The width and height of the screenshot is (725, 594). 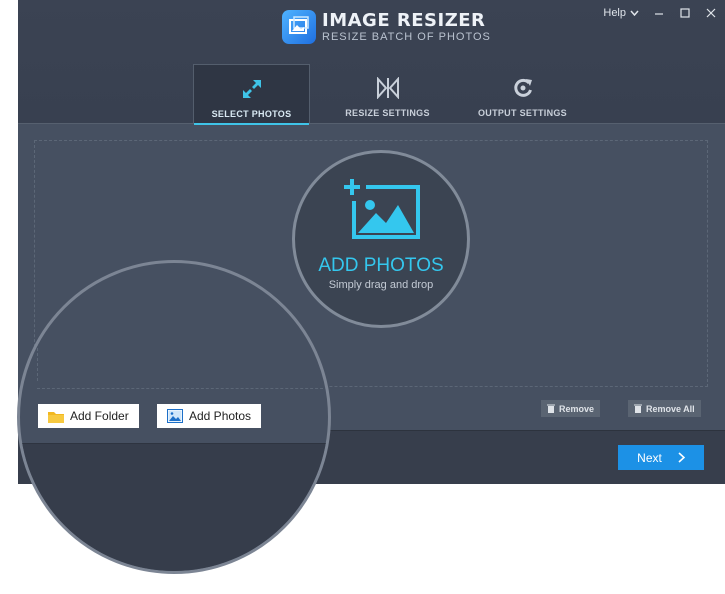 I want to click on minimize-button, so click(x=659, y=13).